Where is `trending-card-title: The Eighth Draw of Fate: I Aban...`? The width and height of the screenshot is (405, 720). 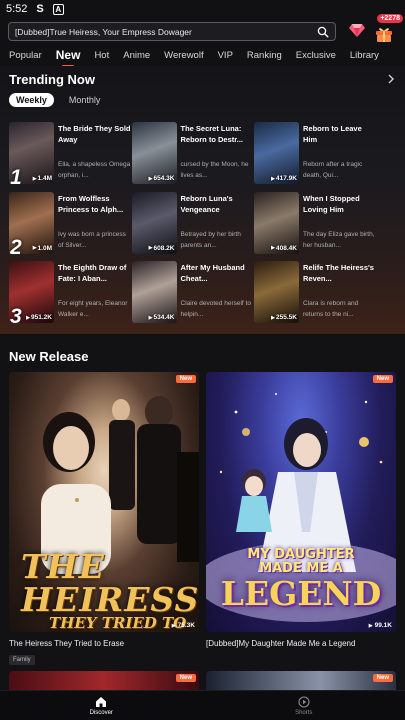 trending-card-title: The Eighth Draw of Fate: I Aban... is located at coordinates (95, 273).